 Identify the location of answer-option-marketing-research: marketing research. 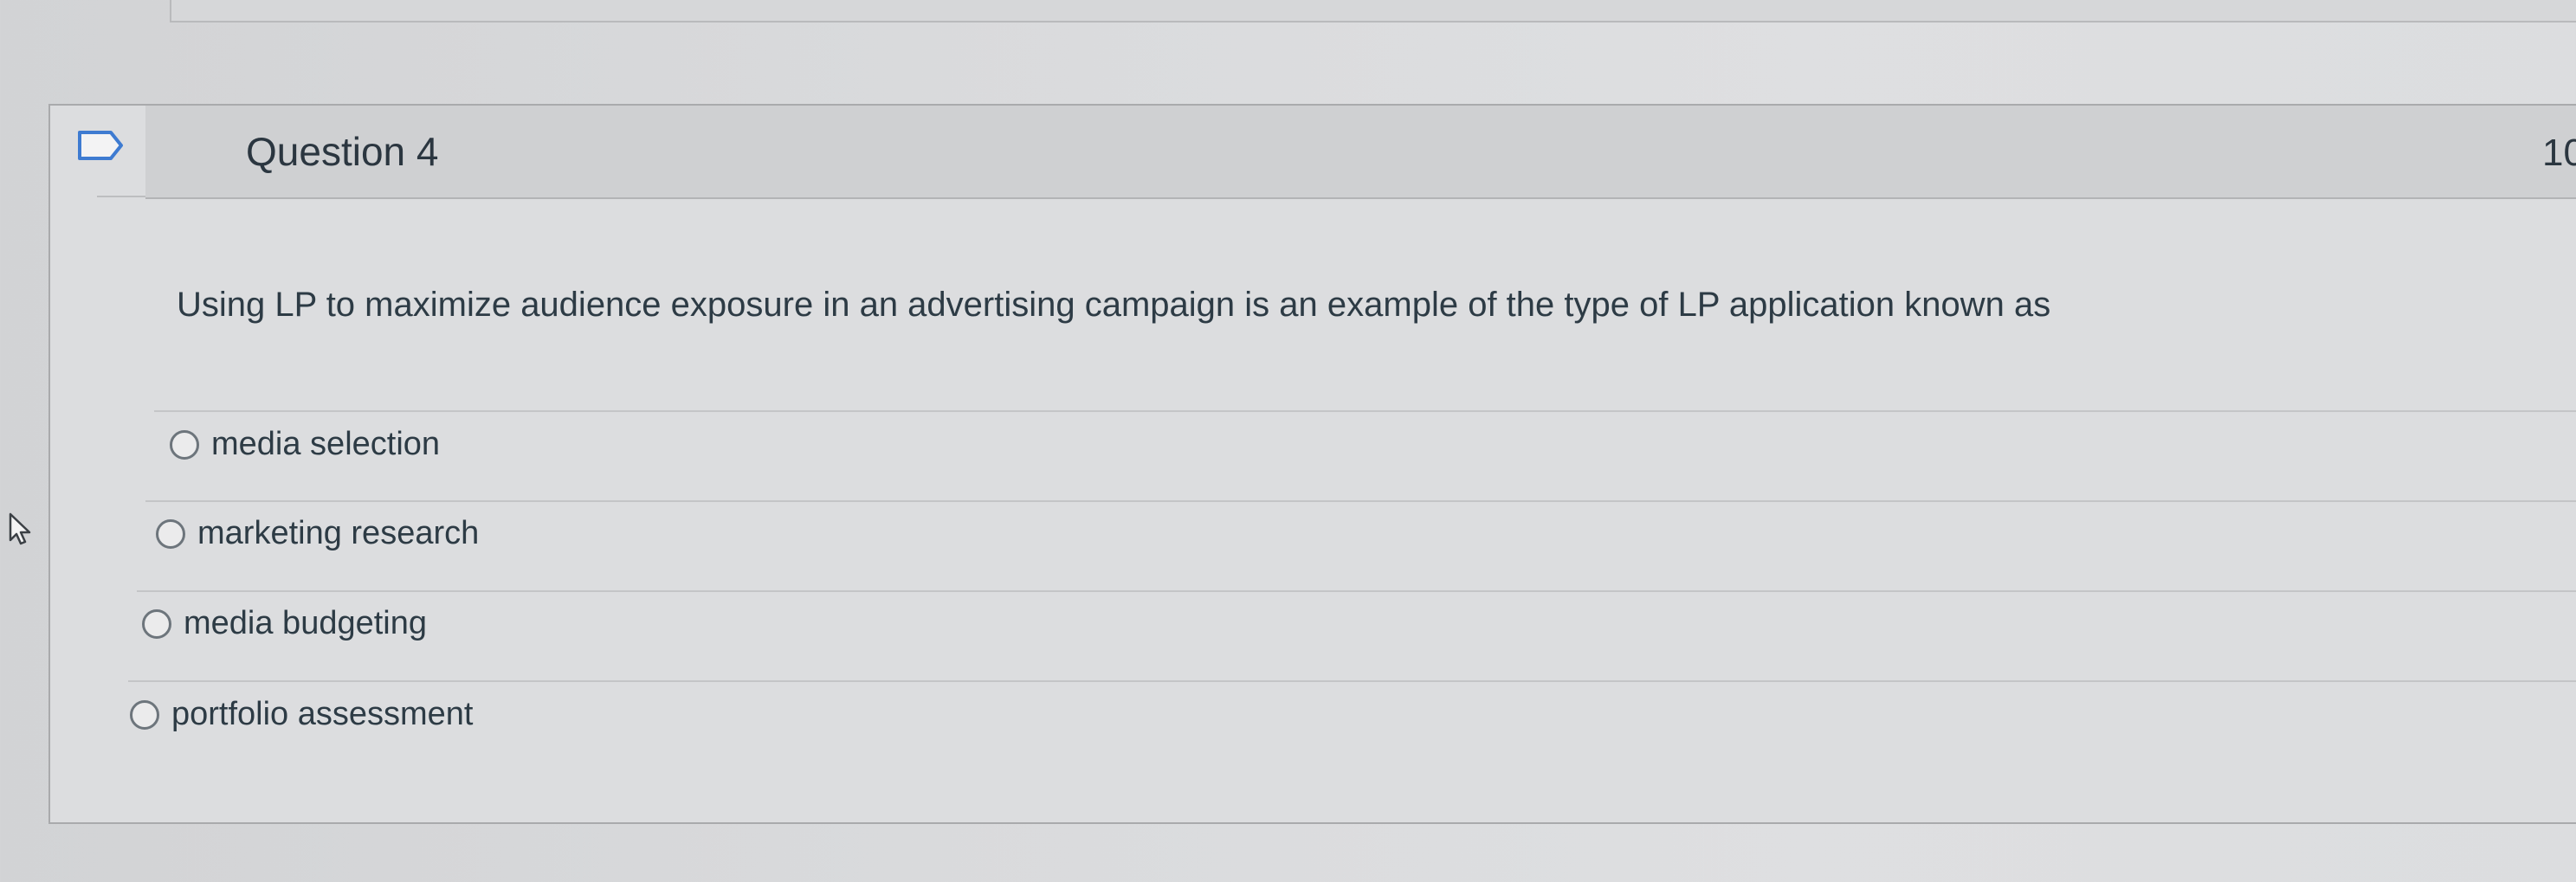
(317, 533).